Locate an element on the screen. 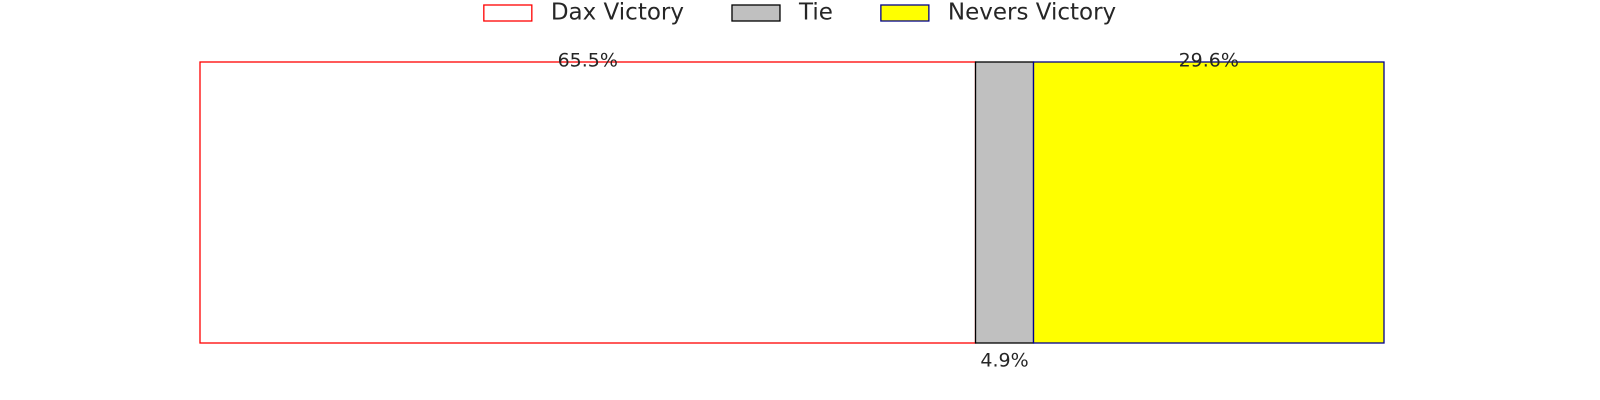 This screenshot has height=400, width=1600. legend-label-dax-victory: Dax Victory is located at coordinates (617, 13).